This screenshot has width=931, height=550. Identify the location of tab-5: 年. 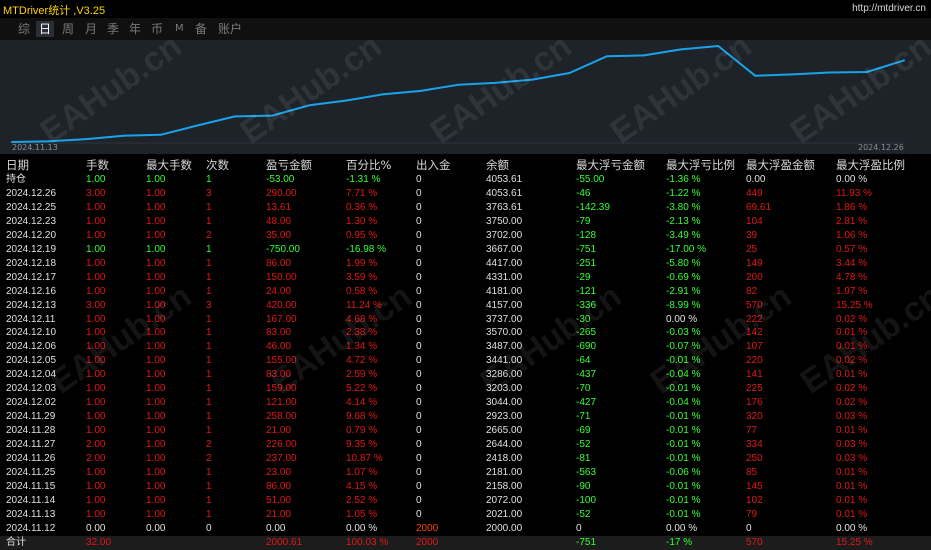
(135, 29).